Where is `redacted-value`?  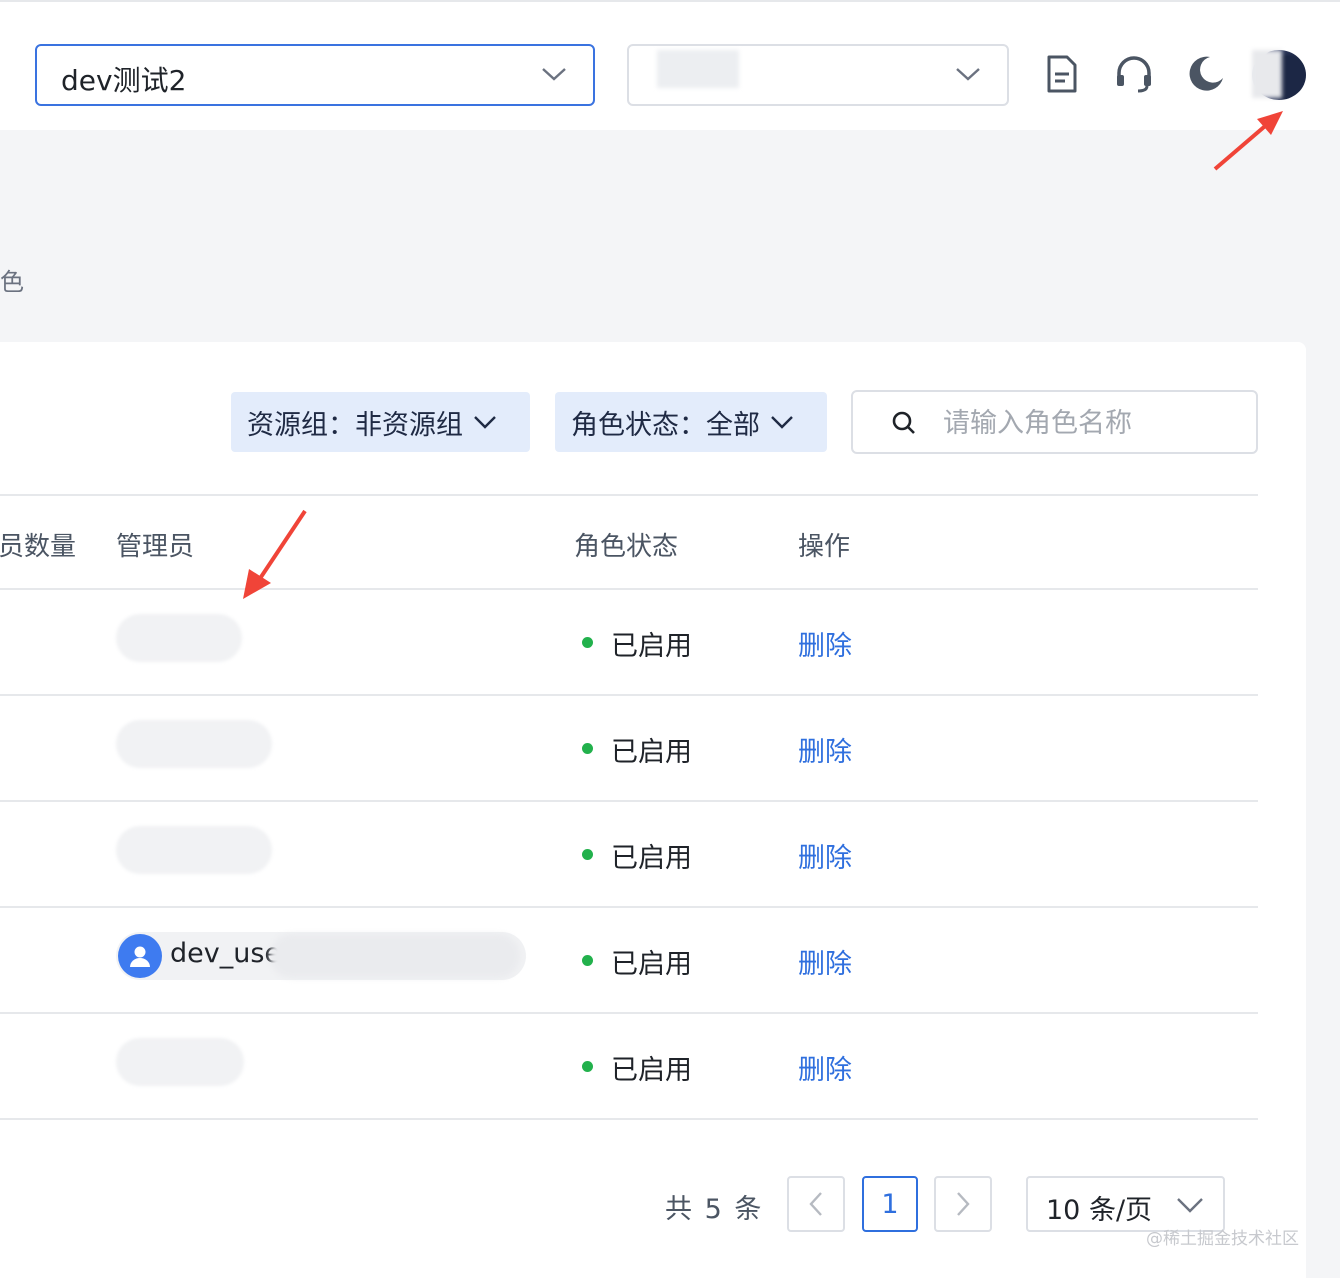
redacted-value is located at coordinates (698, 69).